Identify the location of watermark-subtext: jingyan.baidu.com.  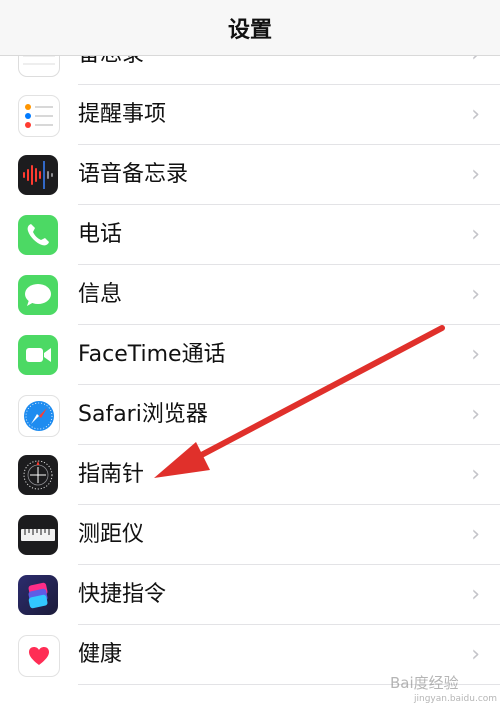
(456, 699).